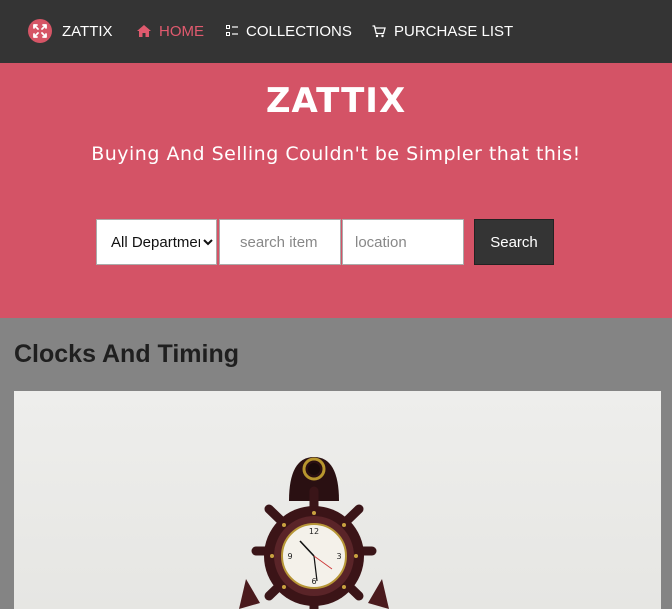 This screenshot has width=672, height=609. I want to click on top-navbar: ZATTIX HOME COLLECTIONS PURCHASE LIST, so click(336, 31).